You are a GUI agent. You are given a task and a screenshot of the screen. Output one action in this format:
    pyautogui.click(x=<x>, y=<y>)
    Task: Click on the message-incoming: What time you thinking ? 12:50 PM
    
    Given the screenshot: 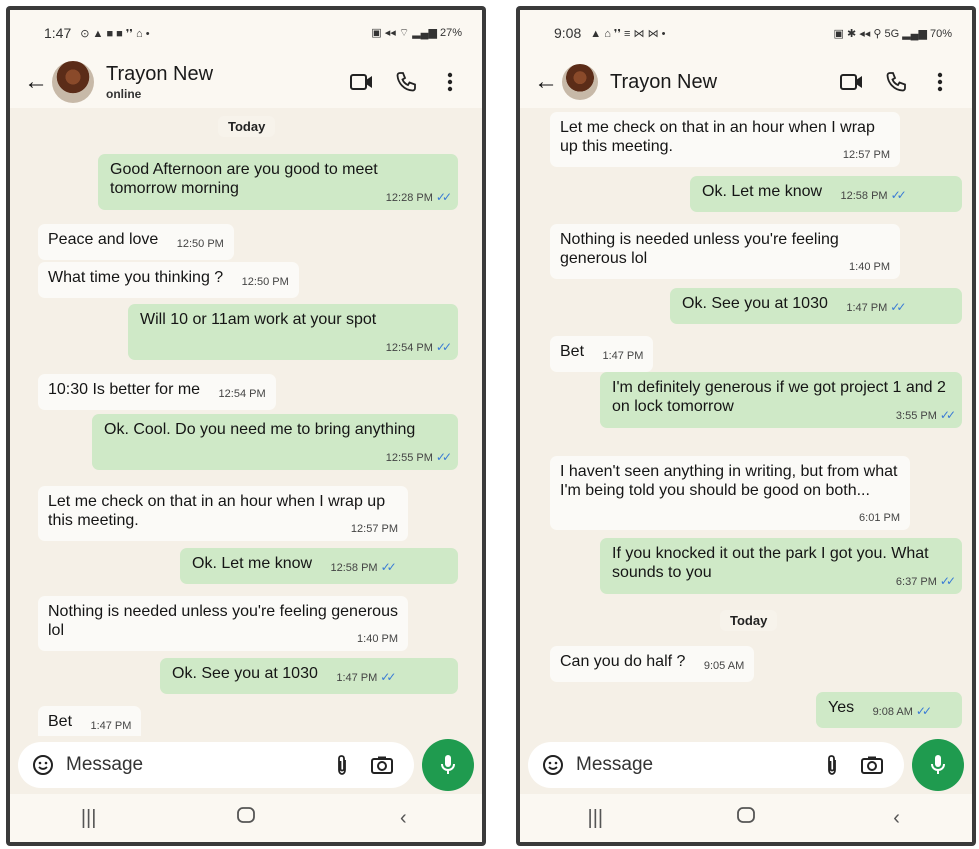 What is the action you would take?
    pyautogui.click(x=168, y=280)
    